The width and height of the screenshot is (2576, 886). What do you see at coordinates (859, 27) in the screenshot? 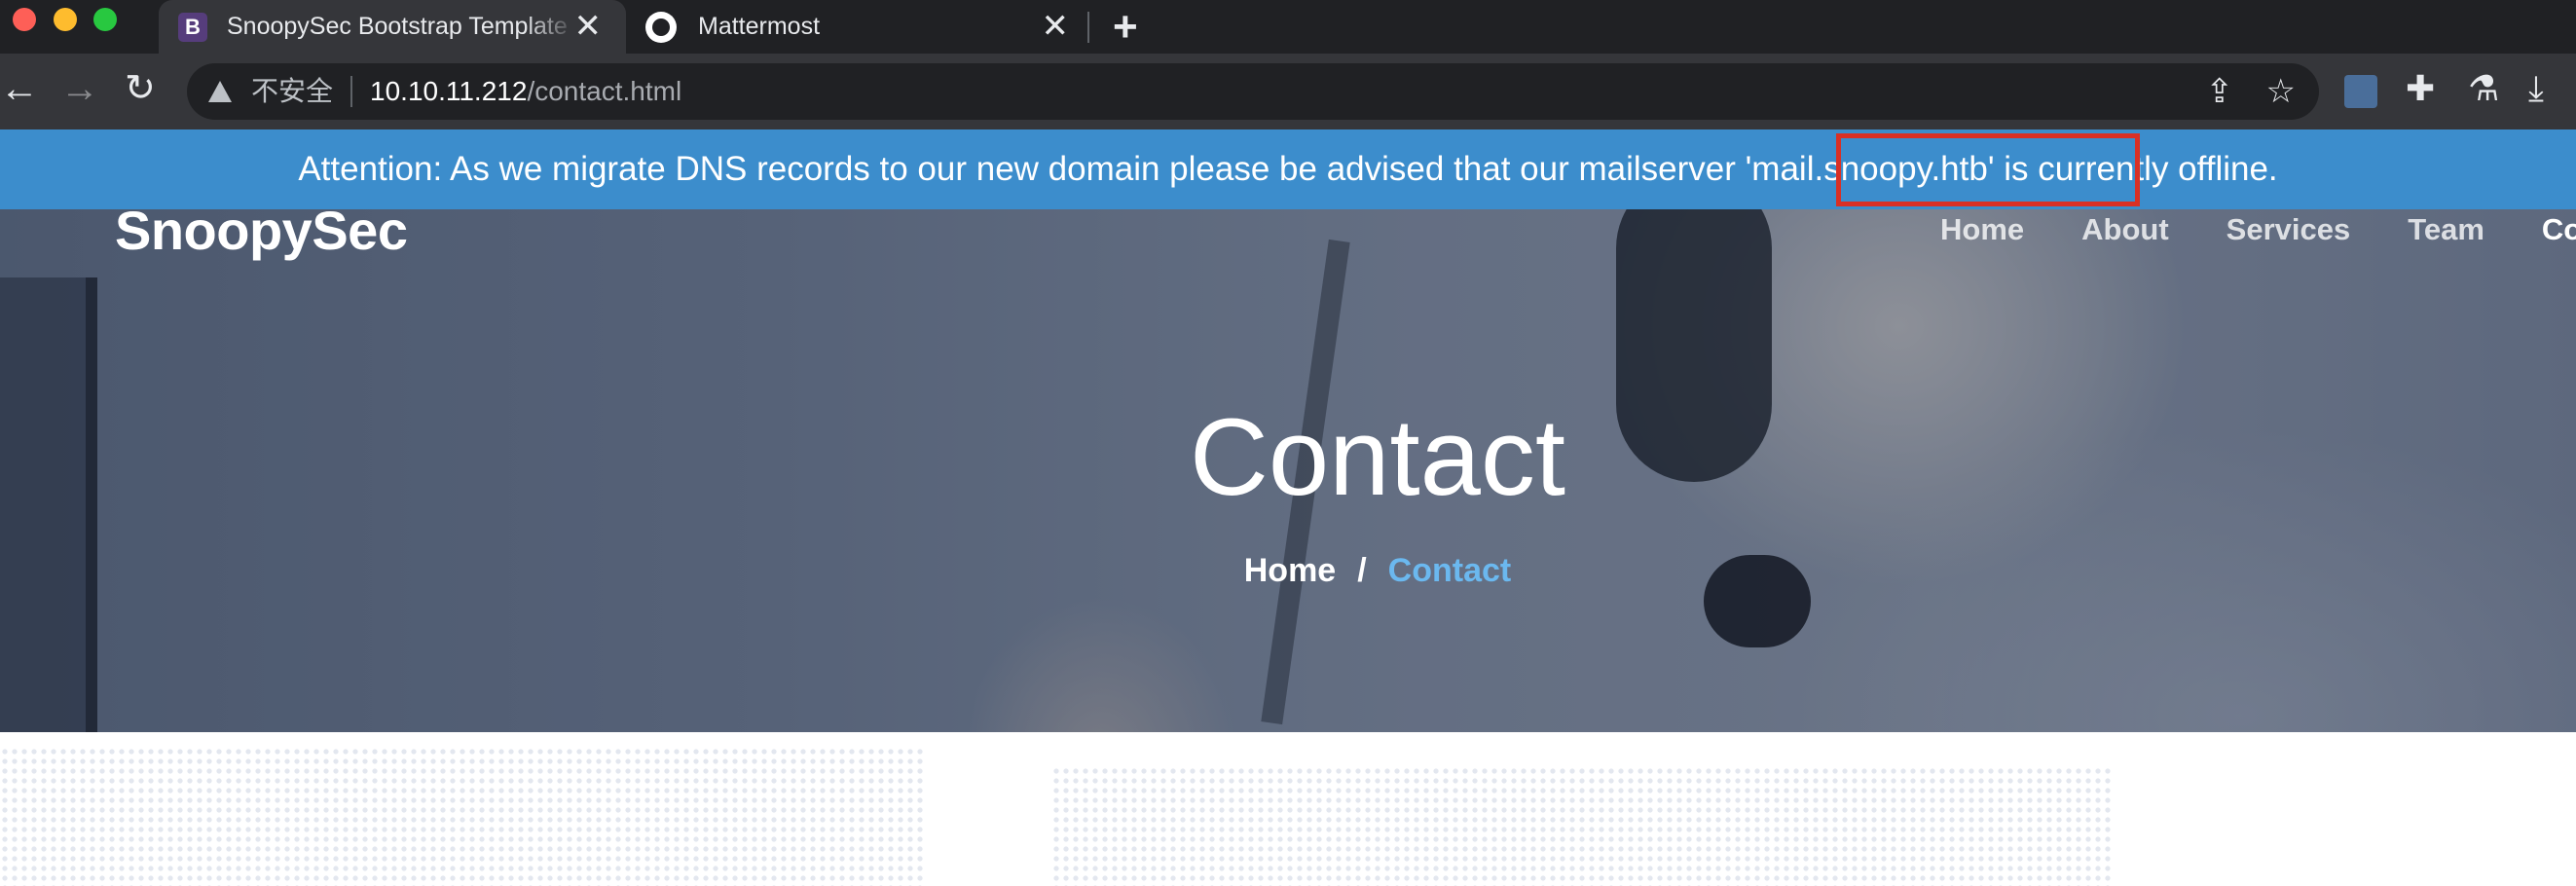
I see `tab-mattermost: Mattermost ✕` at bounding box center [859, 27].